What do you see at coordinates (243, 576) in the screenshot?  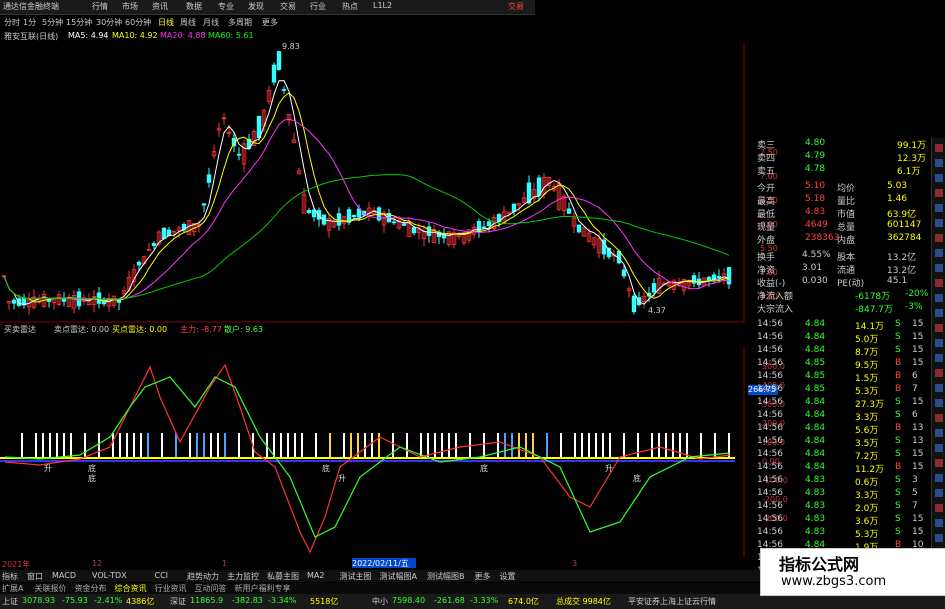 I see `indicator-tab: 主力监控` at bounding box center [243, 576].